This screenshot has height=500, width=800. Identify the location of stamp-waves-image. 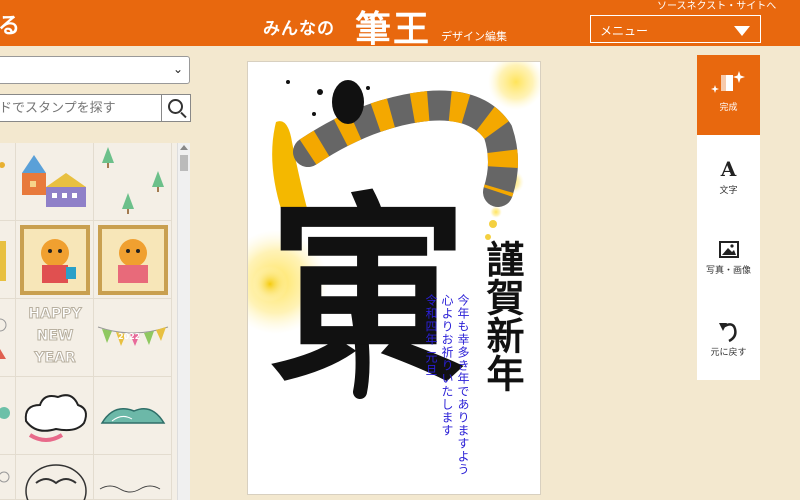
(133, 416).